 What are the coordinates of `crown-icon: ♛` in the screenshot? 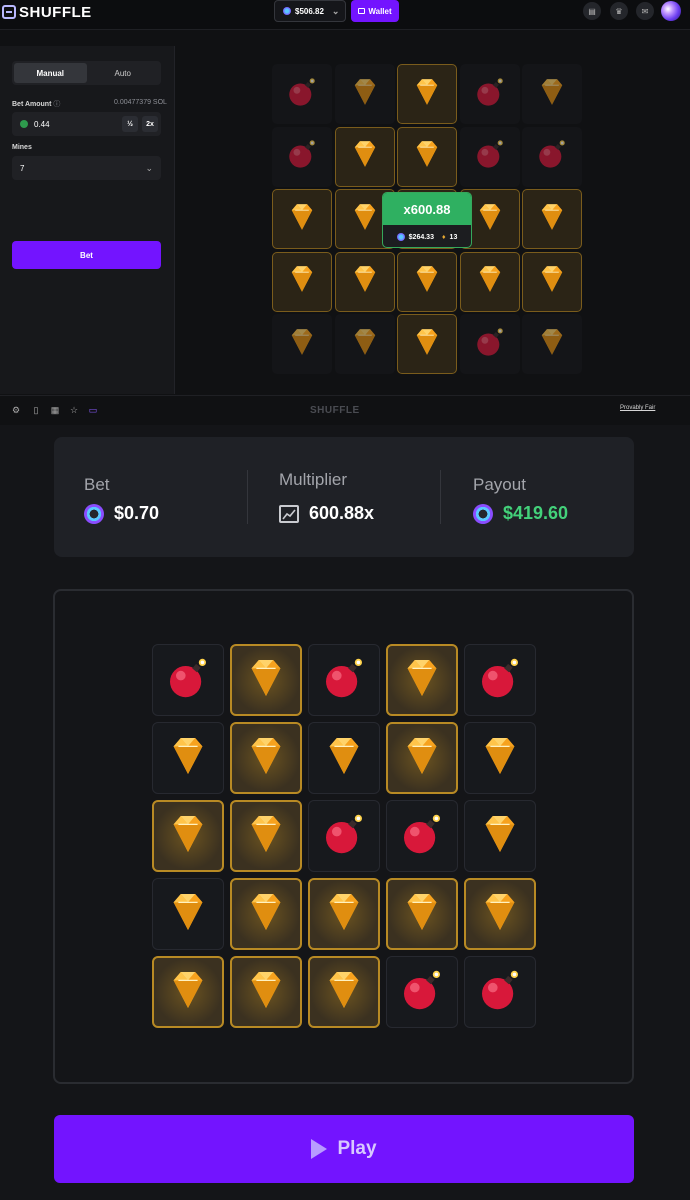 It's located at (619, 11).